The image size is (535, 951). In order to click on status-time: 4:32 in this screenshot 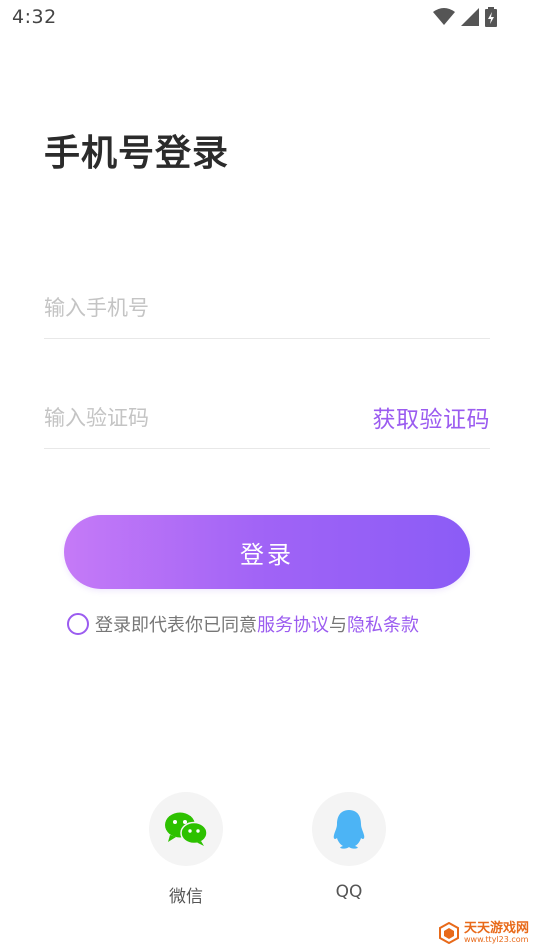, I will do `click(34, 17)`.